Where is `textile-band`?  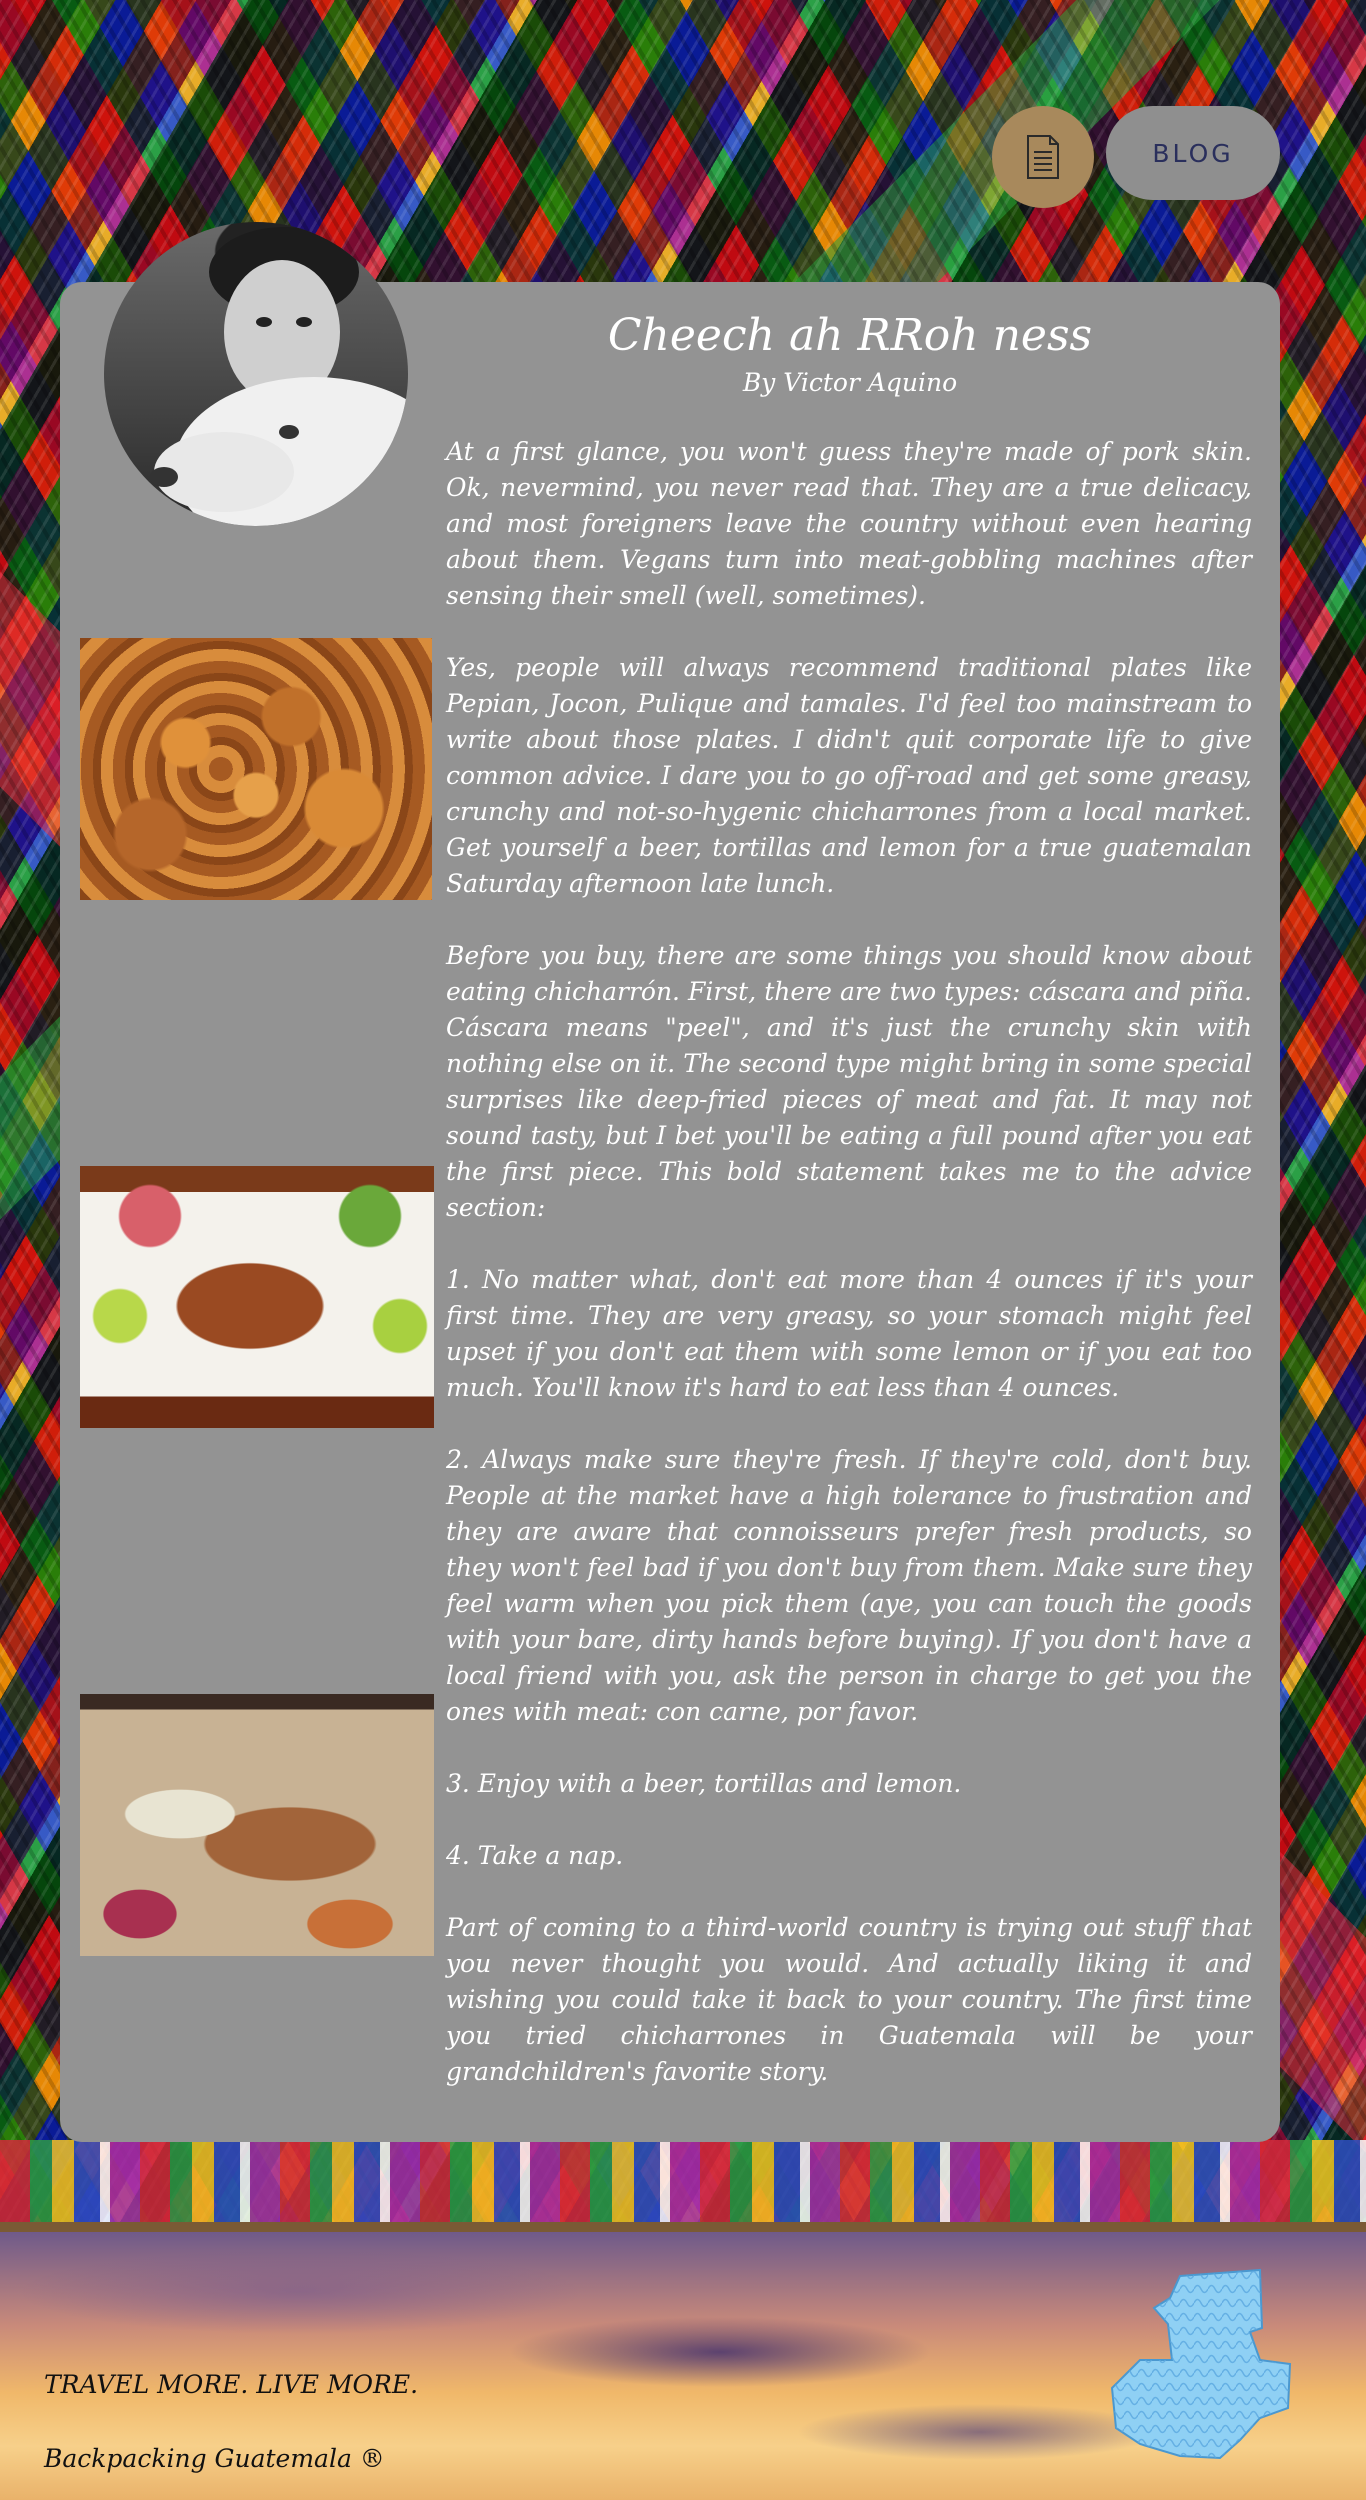 textile-band is located at coordinates (683, 2181).